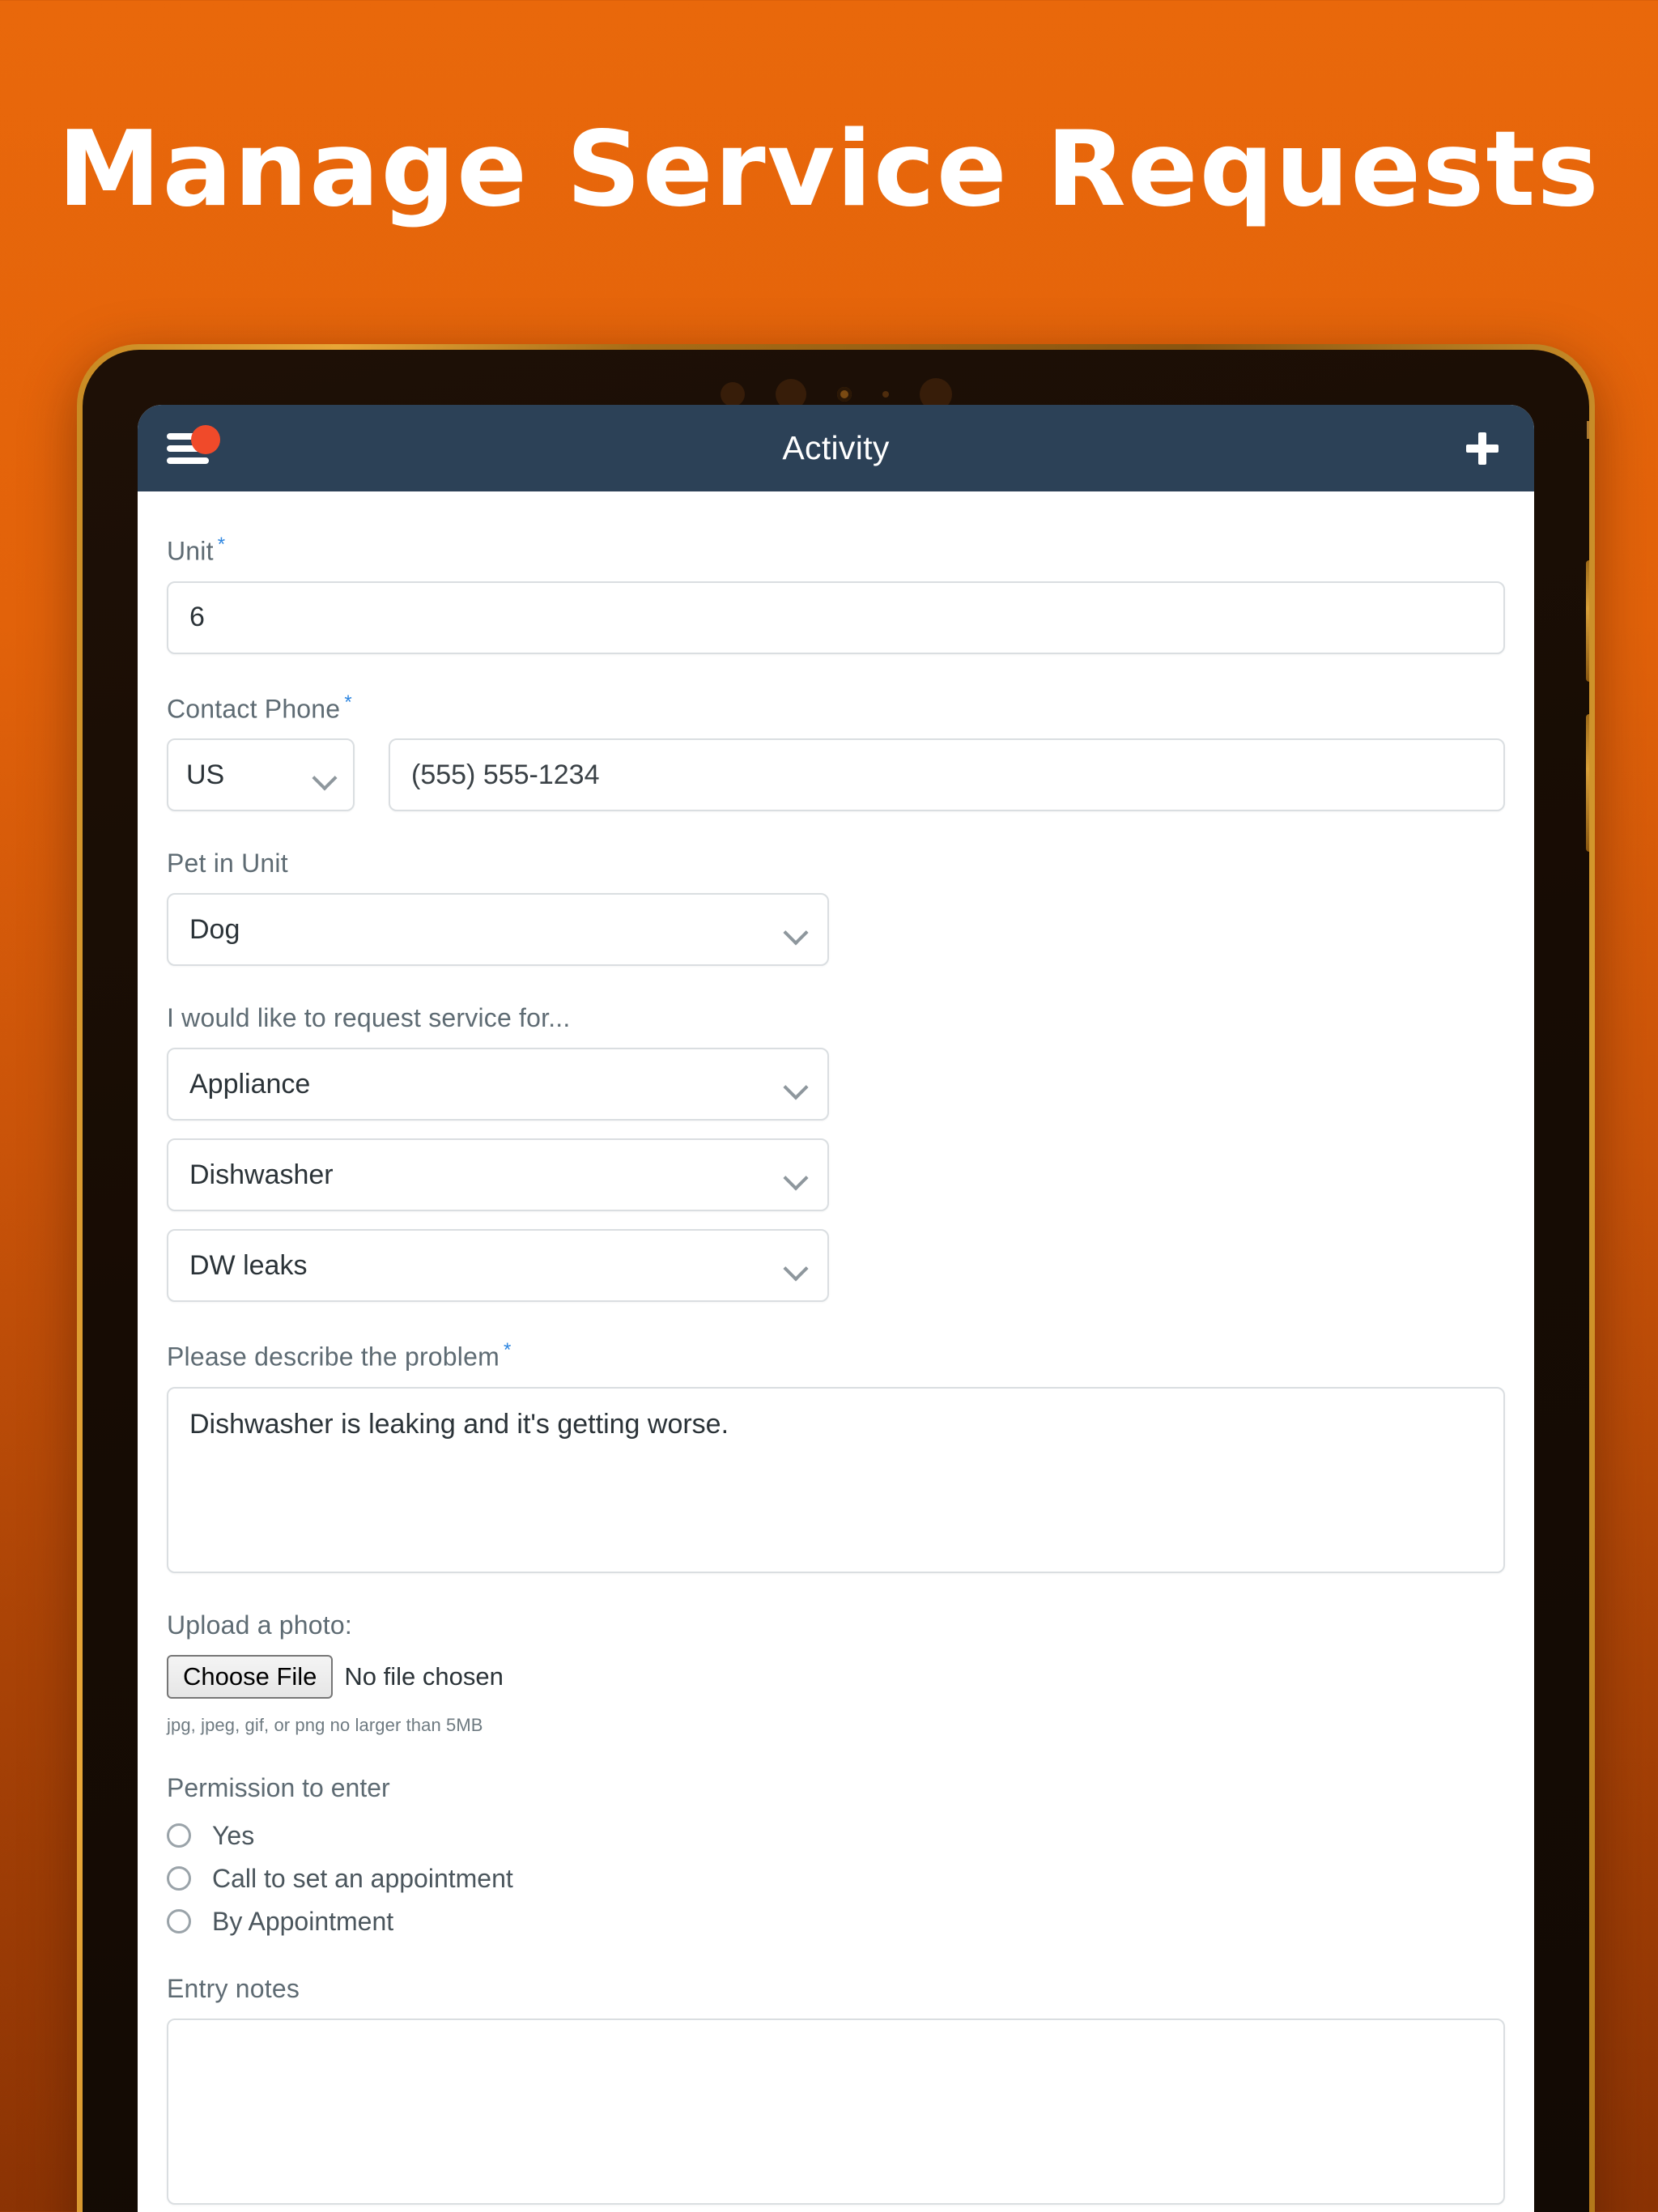  Describe the element at coordinates (424, 1676) in the screenshot. I see `file-status-text: No file chosen` at that location.